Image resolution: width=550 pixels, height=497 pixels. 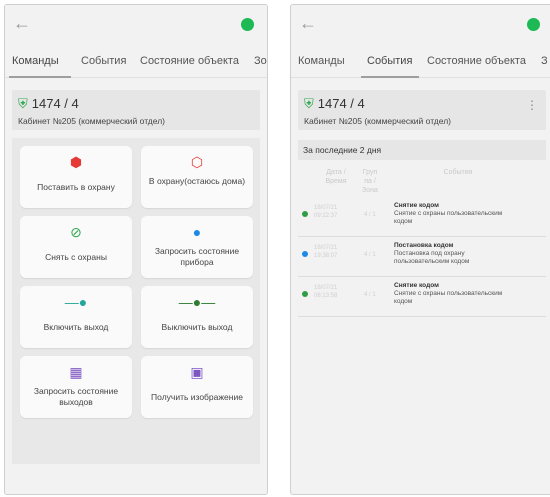 What do you see at coordinates (458, 172) in the screenshot?
I see `header-event: События` at bounding box center [458, 172].